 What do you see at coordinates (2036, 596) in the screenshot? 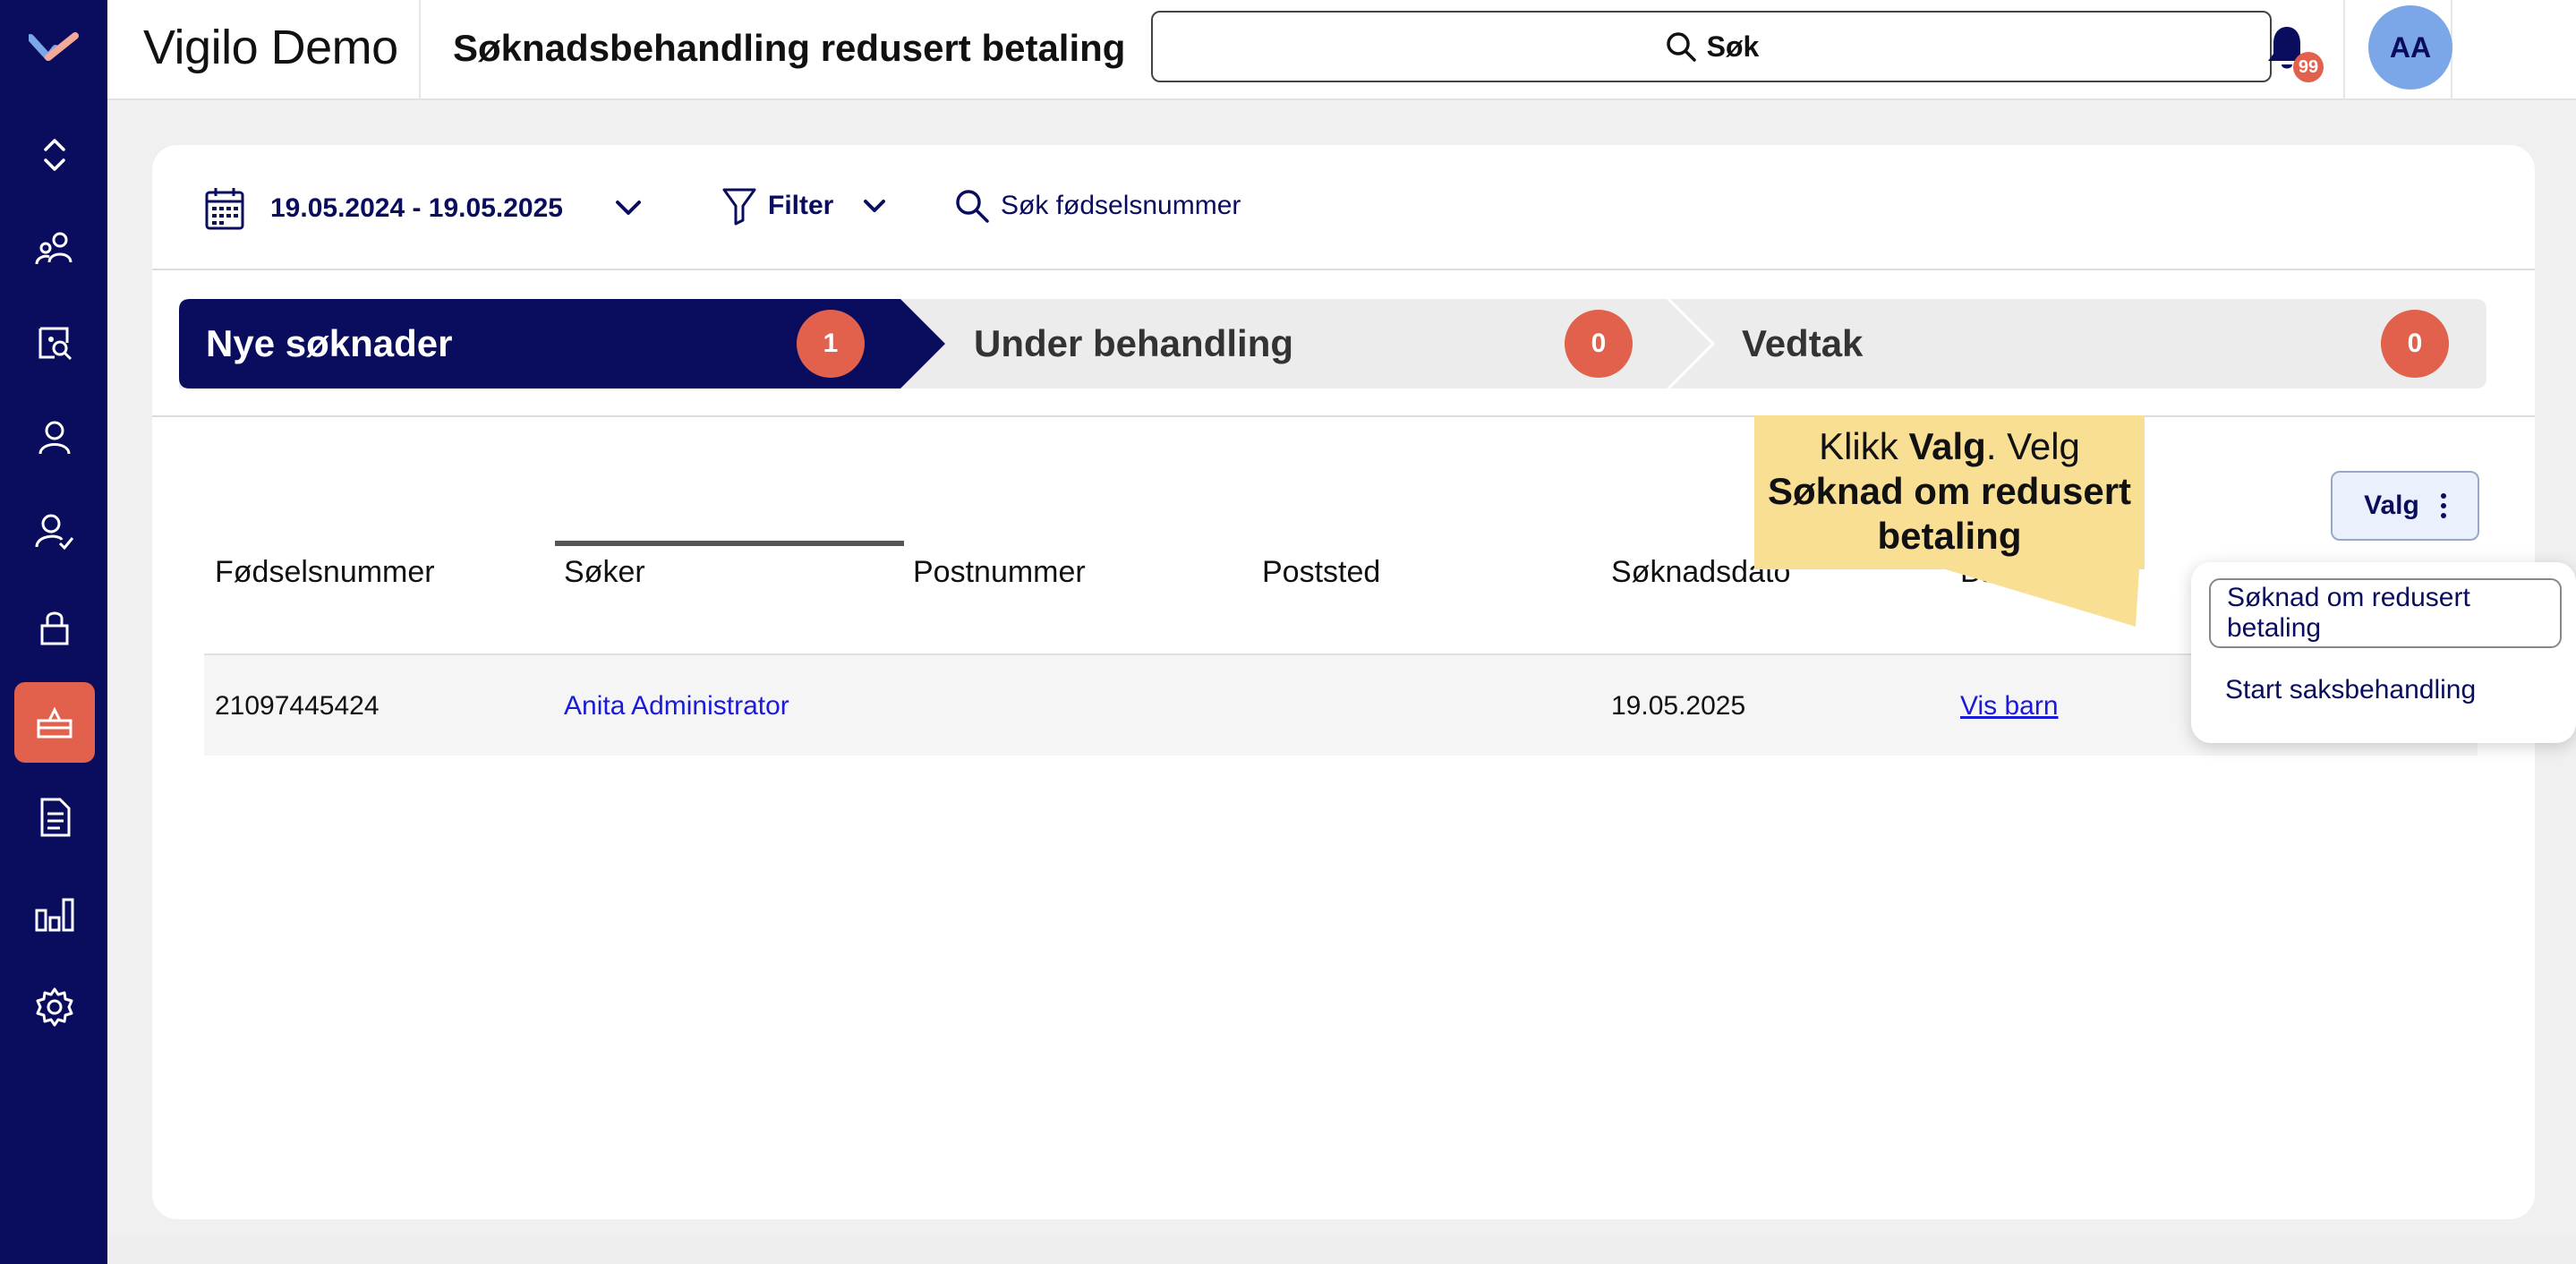
I see `callout-pointer` at bounding box center [2036, 596].